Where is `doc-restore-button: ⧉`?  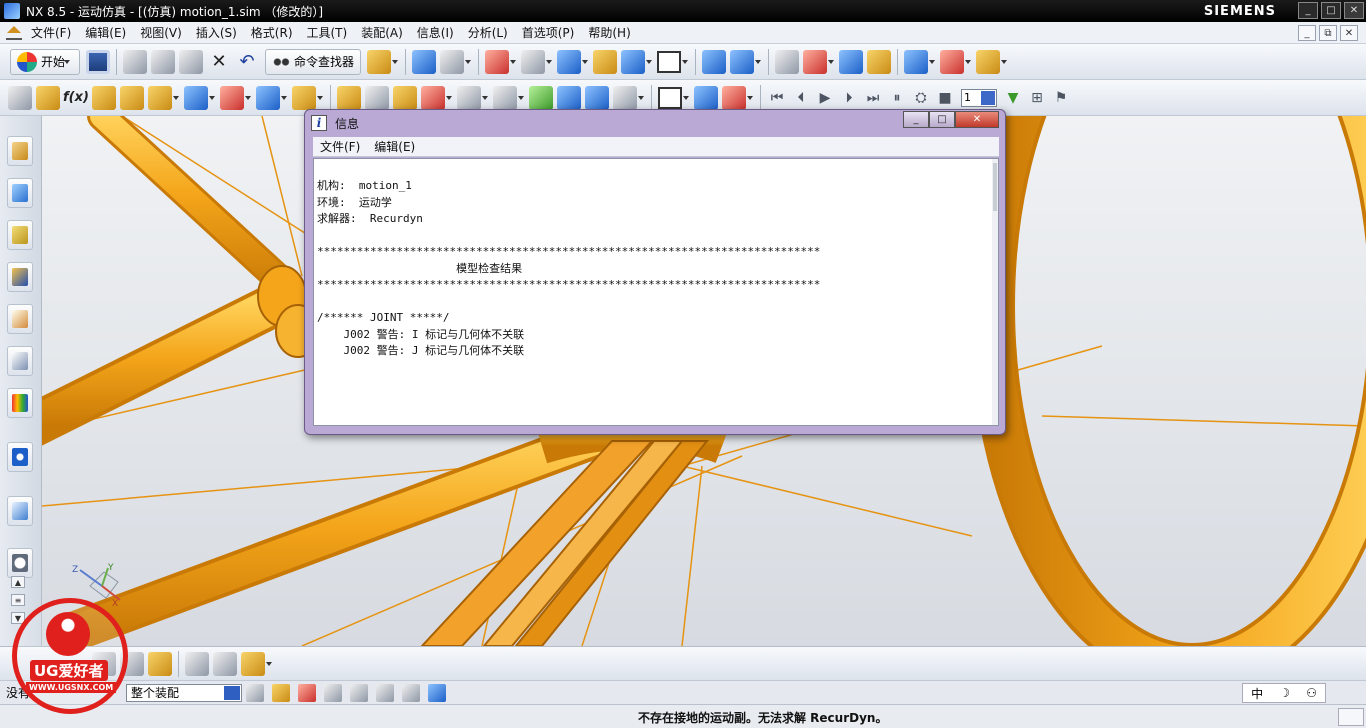
doc-restore-button: ⧉ is located at coordinates (1328, 33).